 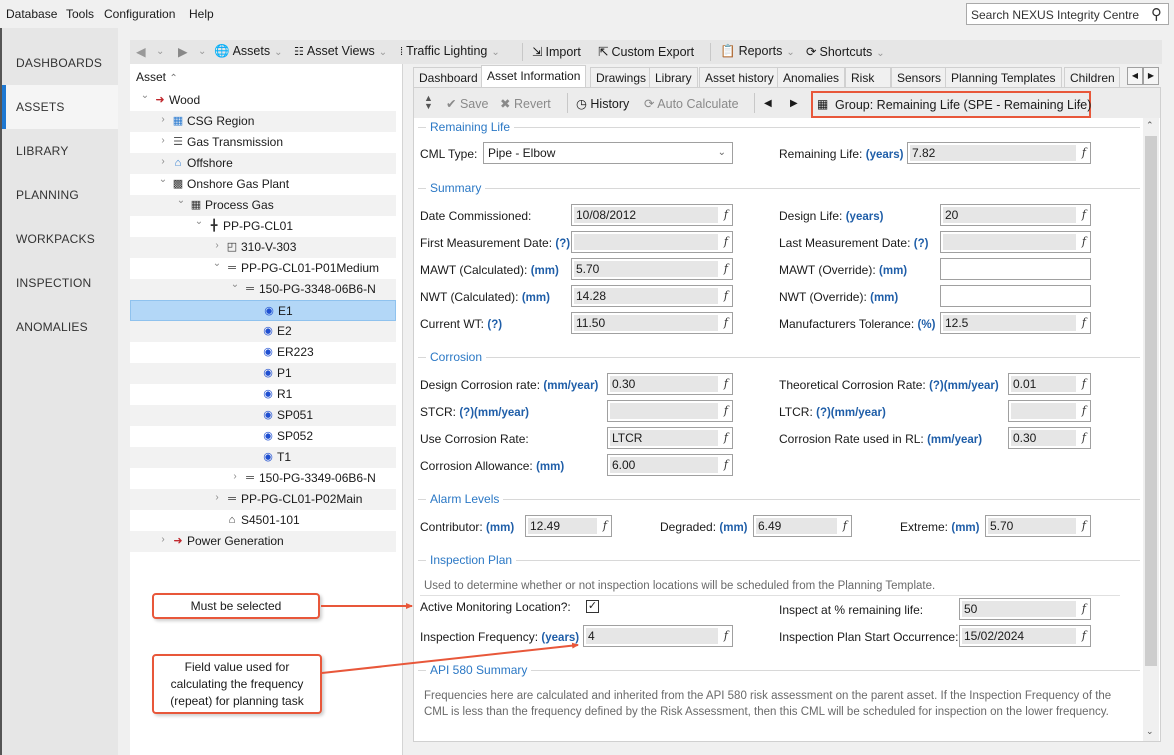 What do you see at coordinates (811, 77) in the screenshot?
I see `tab-anomalies: Anomalies` at bounding box center [811, 77].